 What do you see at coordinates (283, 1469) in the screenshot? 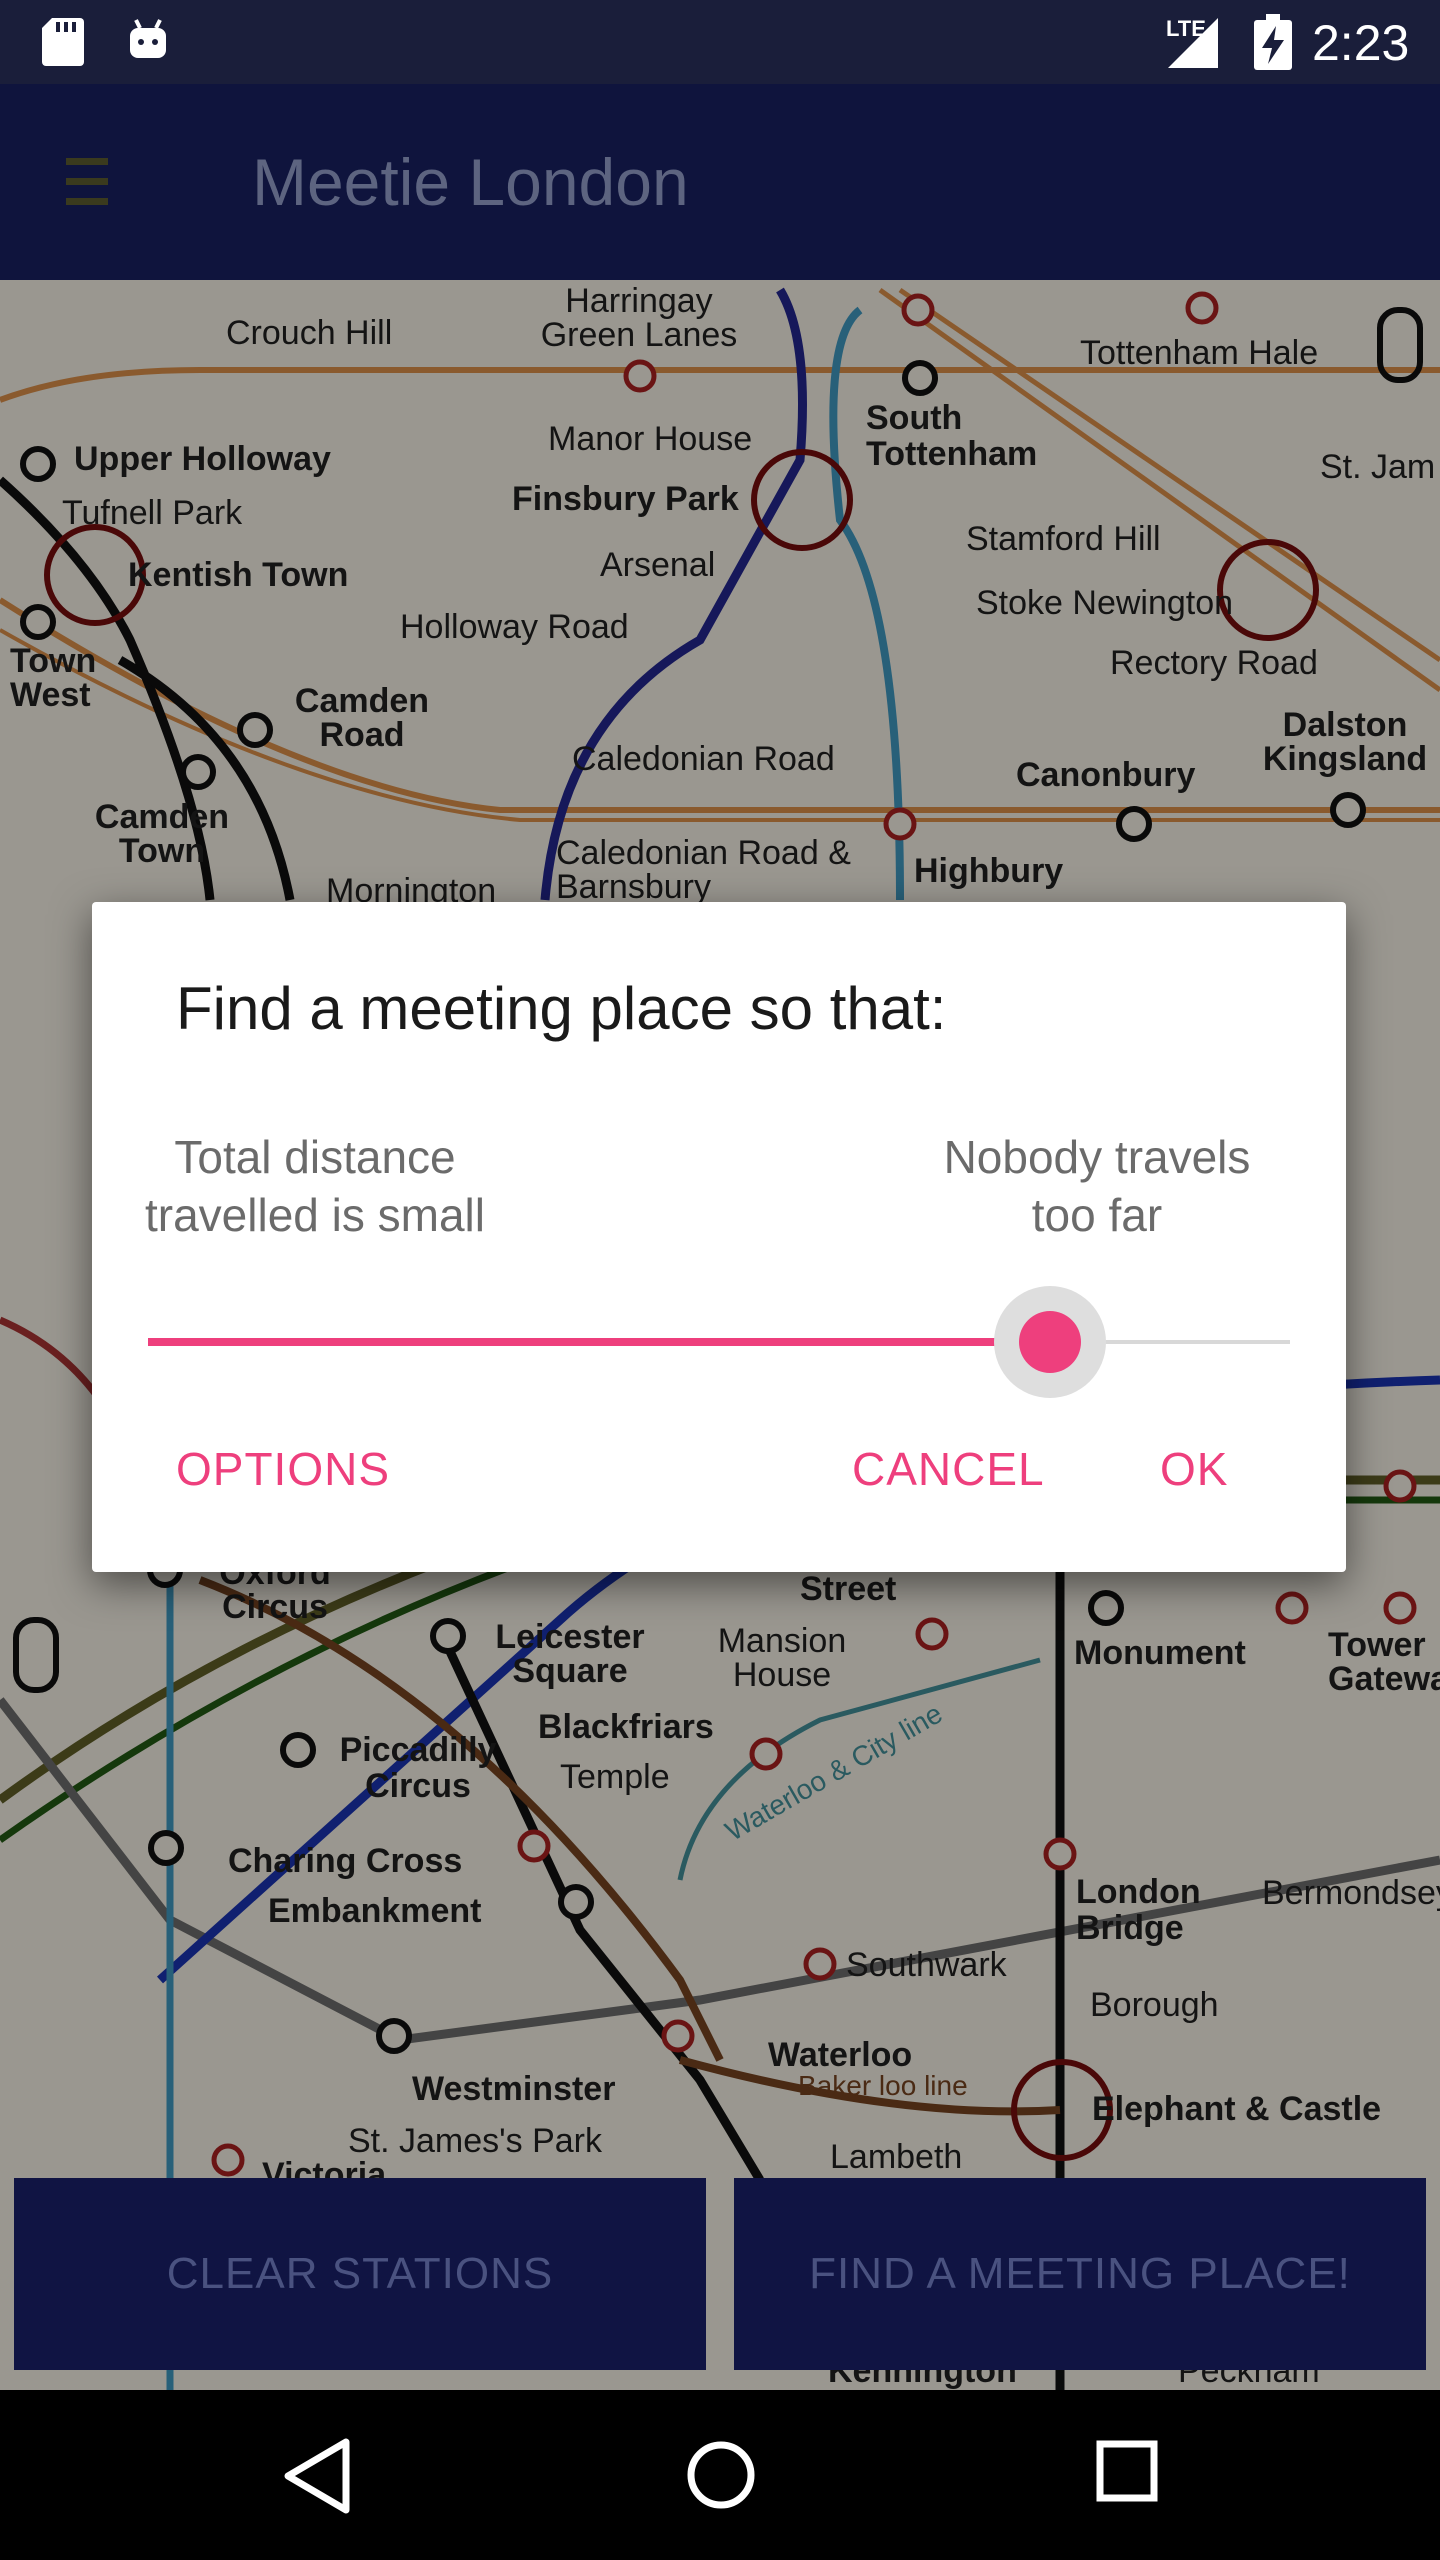
I see `options-button: OPTIONS` at bounding box center [283, 1469].